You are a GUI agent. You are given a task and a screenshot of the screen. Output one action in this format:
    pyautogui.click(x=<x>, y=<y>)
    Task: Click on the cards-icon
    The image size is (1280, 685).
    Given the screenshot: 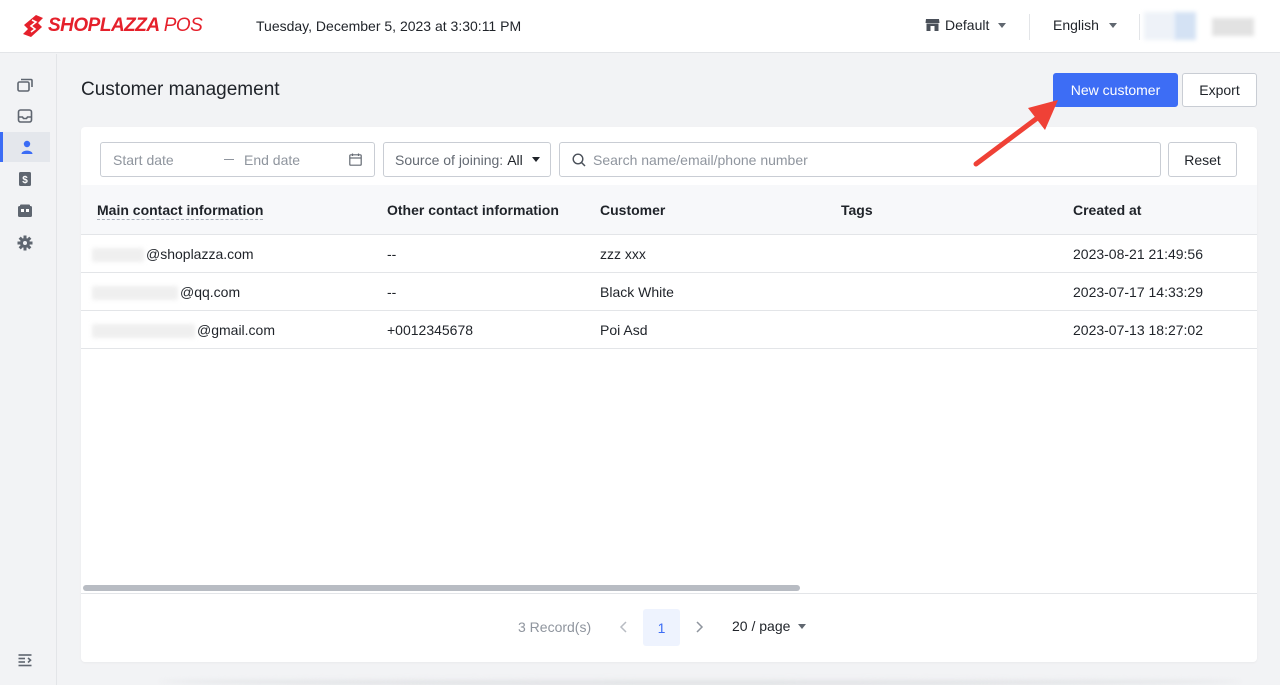 What is the action you would take?
    pyautogui.click(x=25, y=85)
    